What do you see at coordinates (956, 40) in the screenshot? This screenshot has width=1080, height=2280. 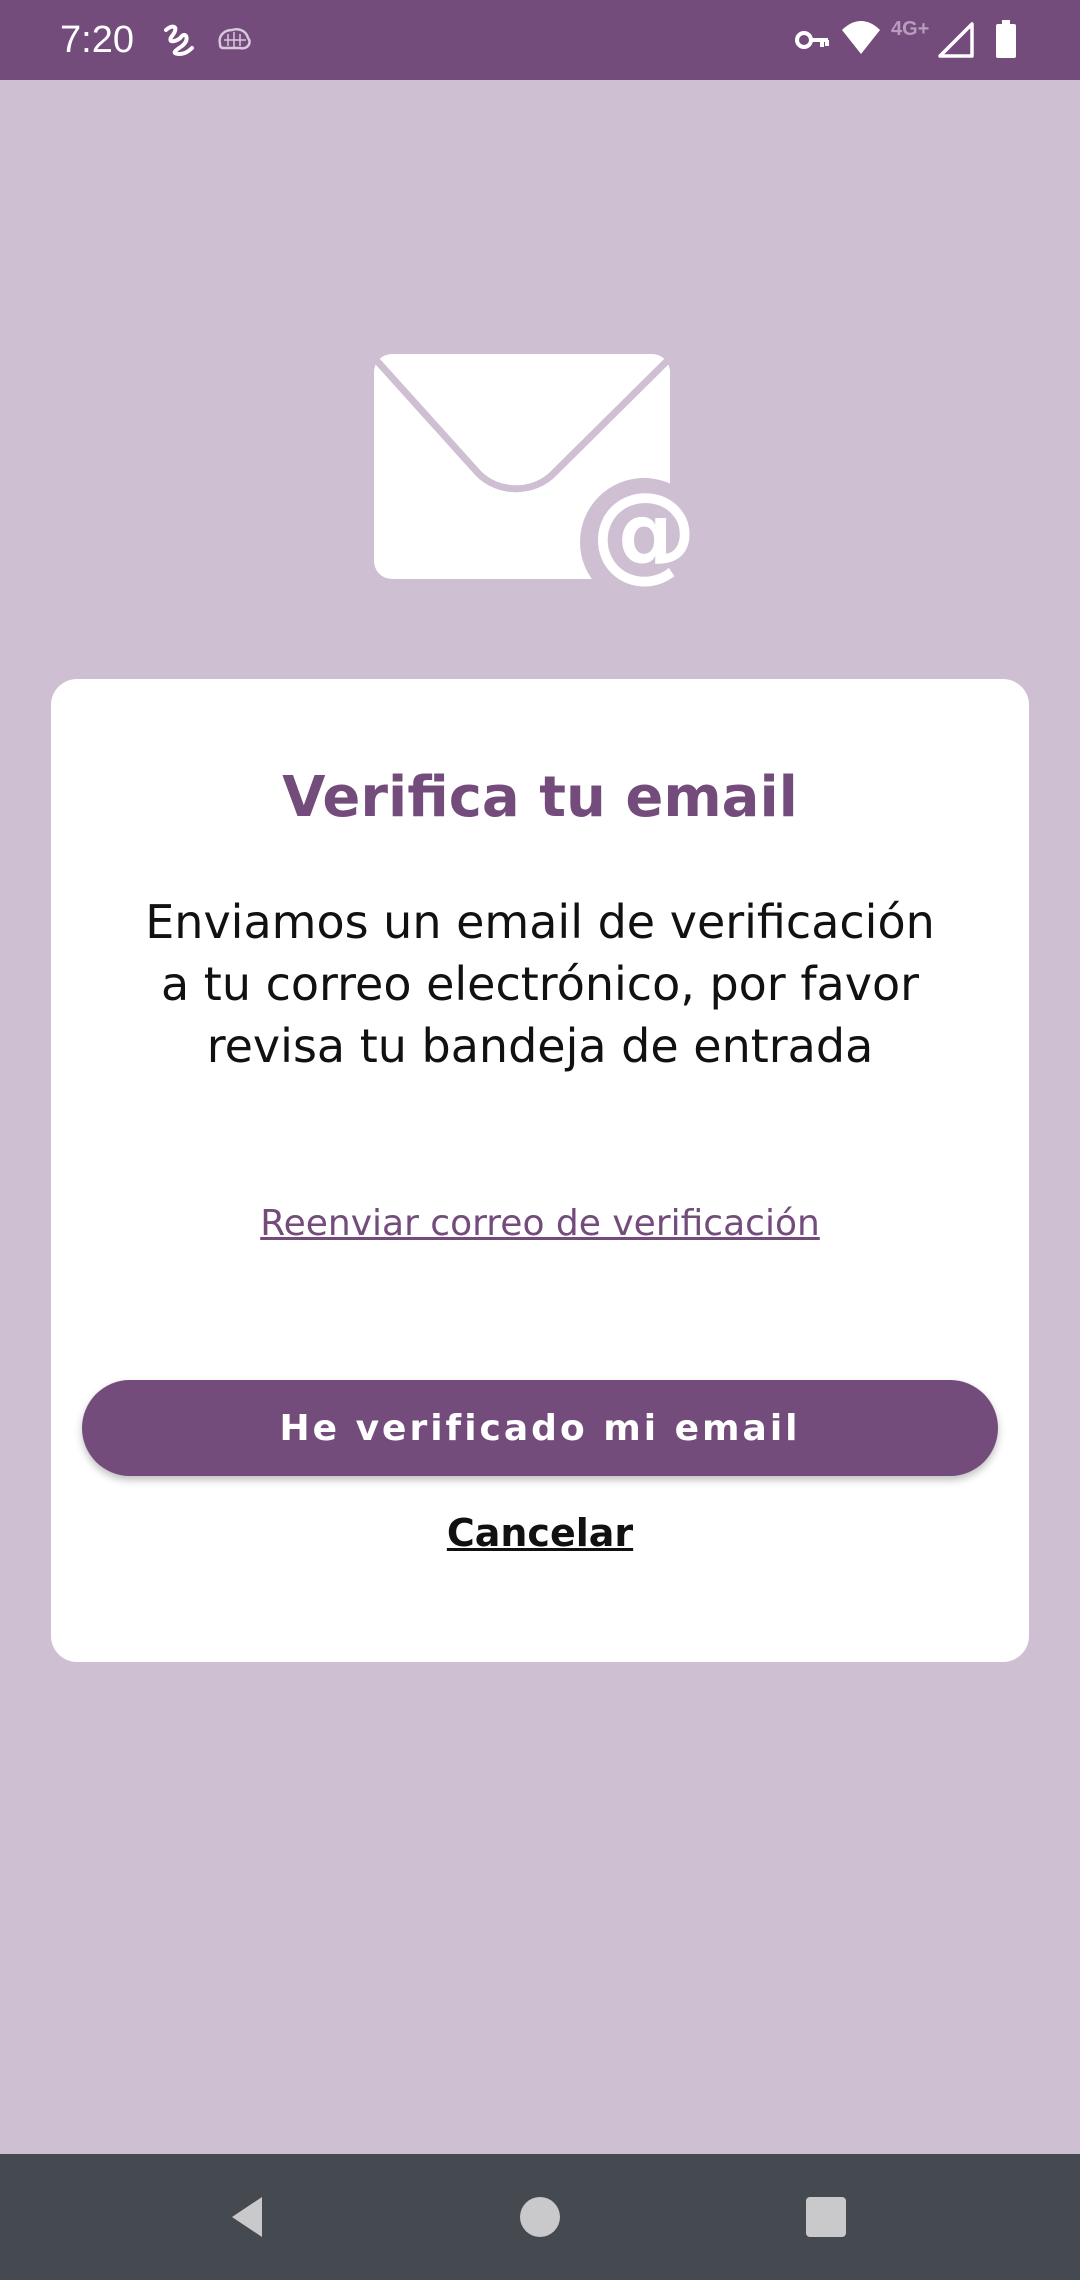 I see `cell-signal-icon` at bounding box center [956, 40].